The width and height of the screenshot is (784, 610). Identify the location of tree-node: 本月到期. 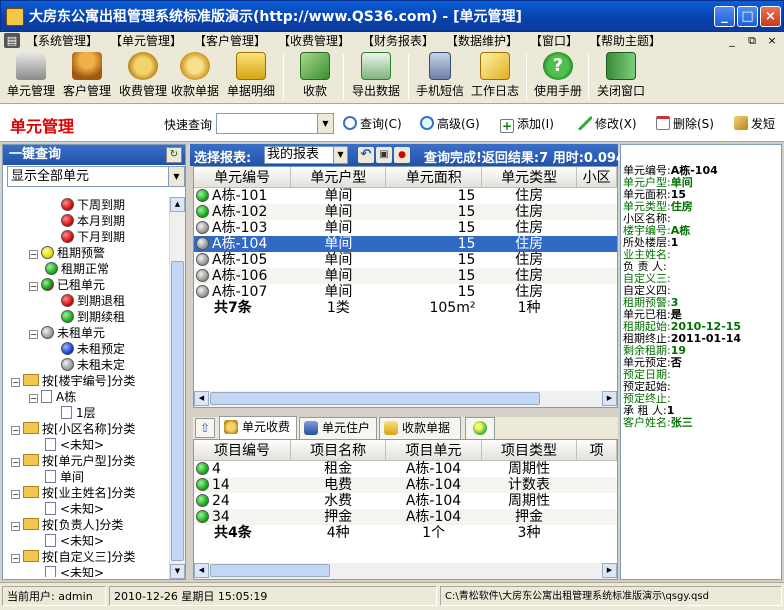
(93, 221).